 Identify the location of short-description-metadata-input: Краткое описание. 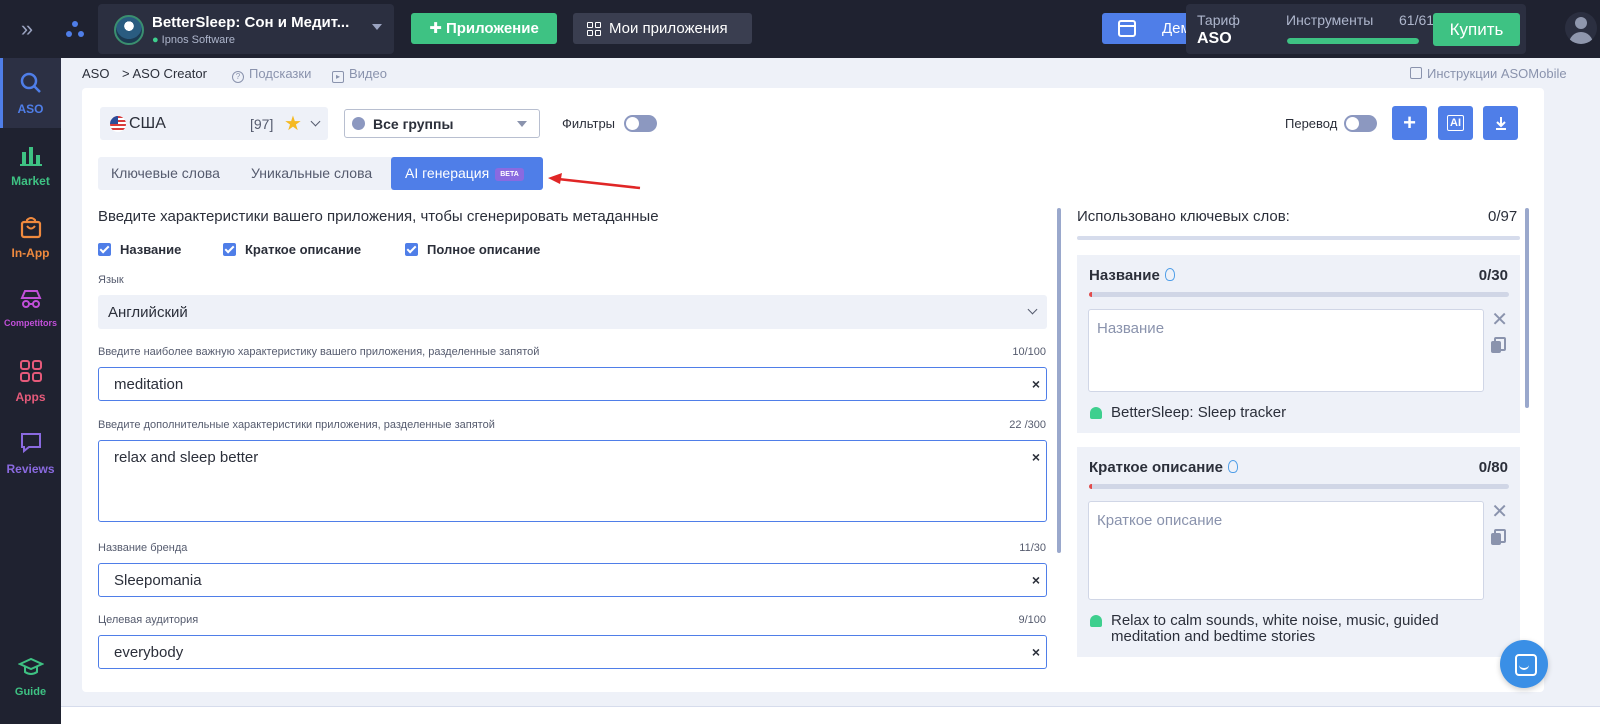
(1286, 550).